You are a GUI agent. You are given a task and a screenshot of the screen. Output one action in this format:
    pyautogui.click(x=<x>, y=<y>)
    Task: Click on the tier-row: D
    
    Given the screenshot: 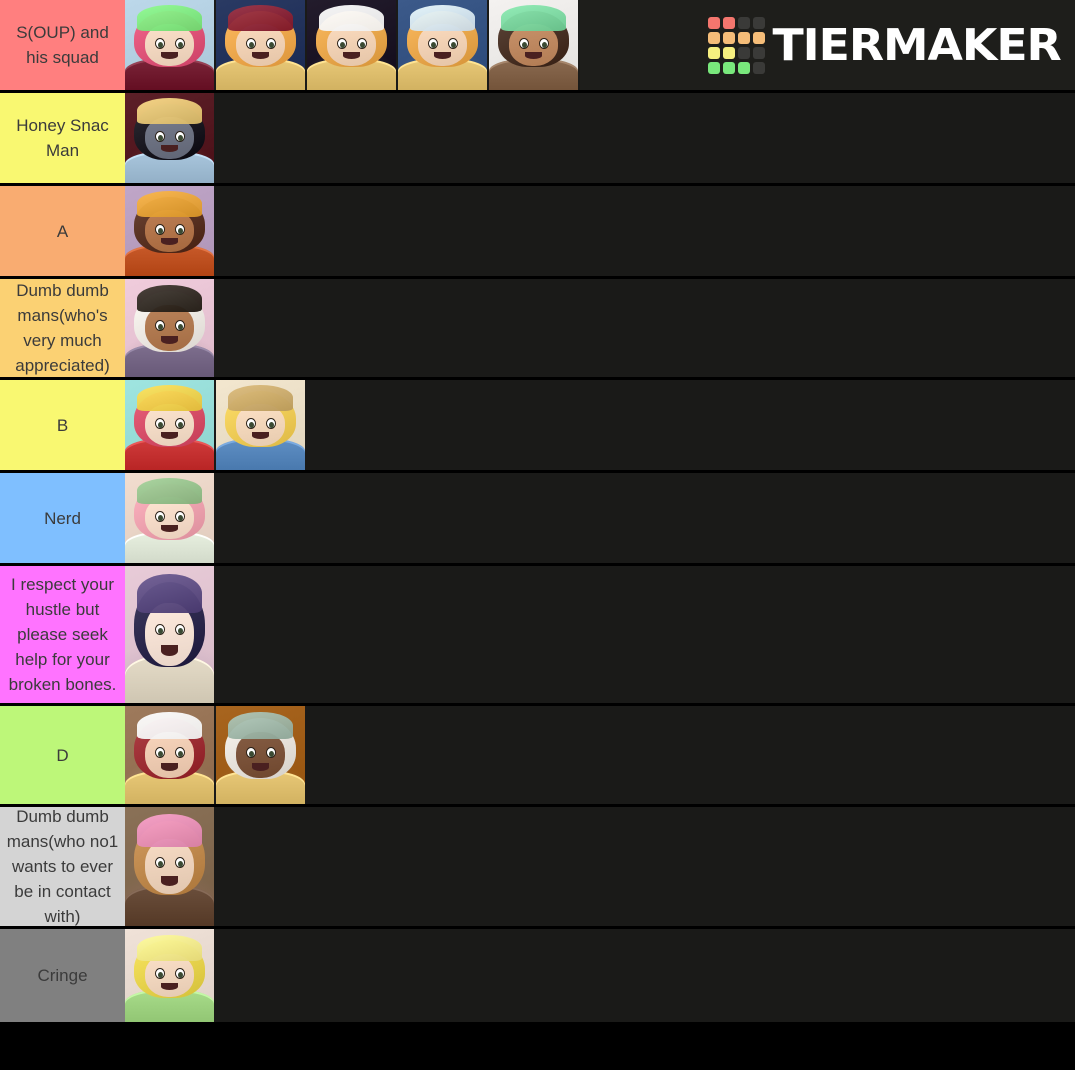 What is the action you would take?
    pyautogui.click(x=537, y=756)
    